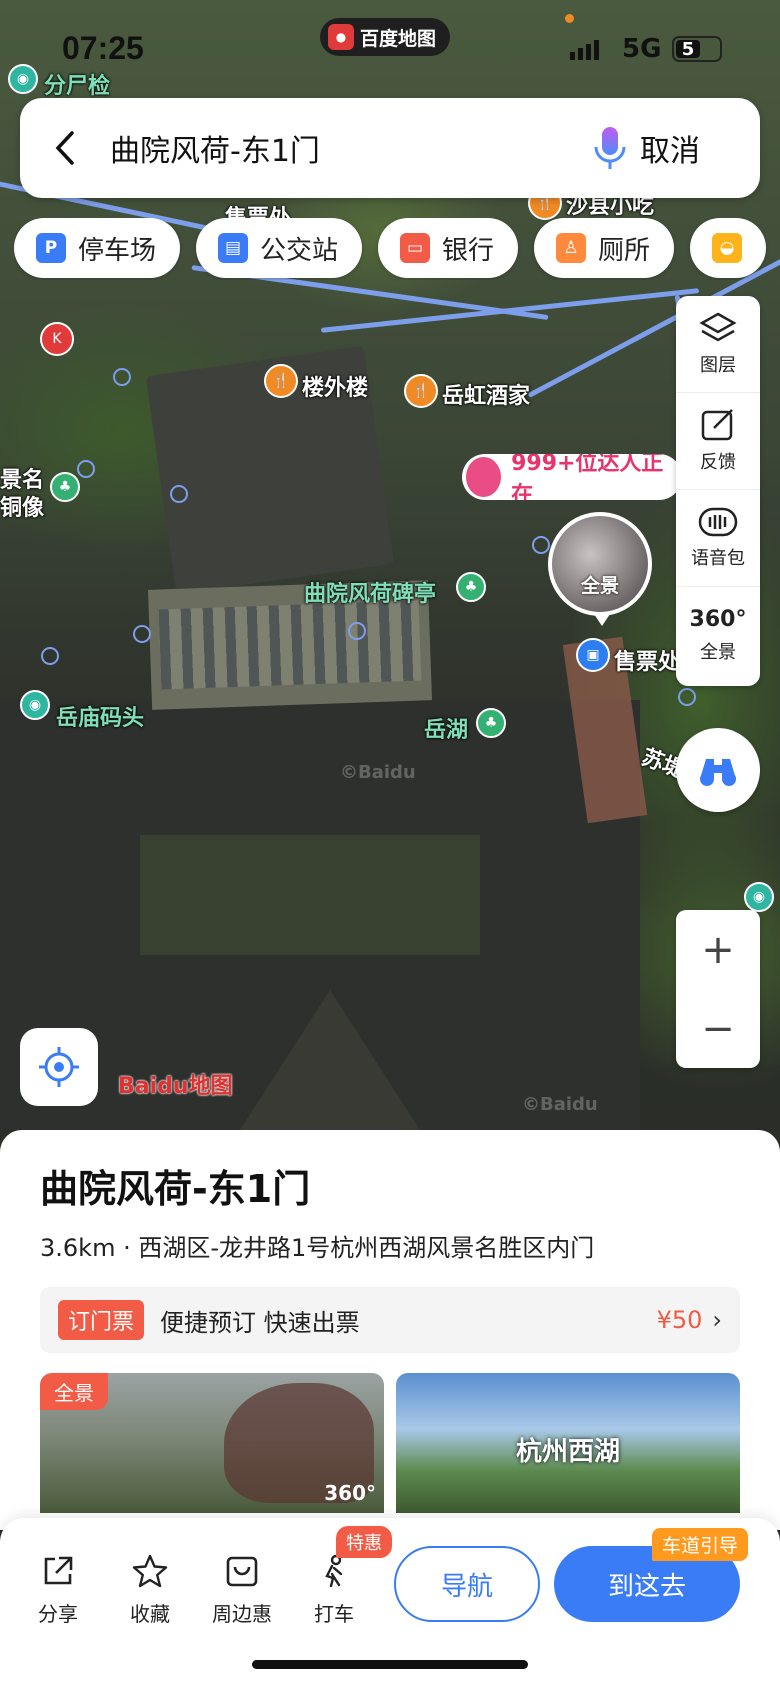  What do you see at coordinates (317, 1248) in the screenshot?
I see `place-address: 3.6km · 西湖区-龙井路1号杭州西湖风景名胜区内门` at bounding box center [317, 1248].